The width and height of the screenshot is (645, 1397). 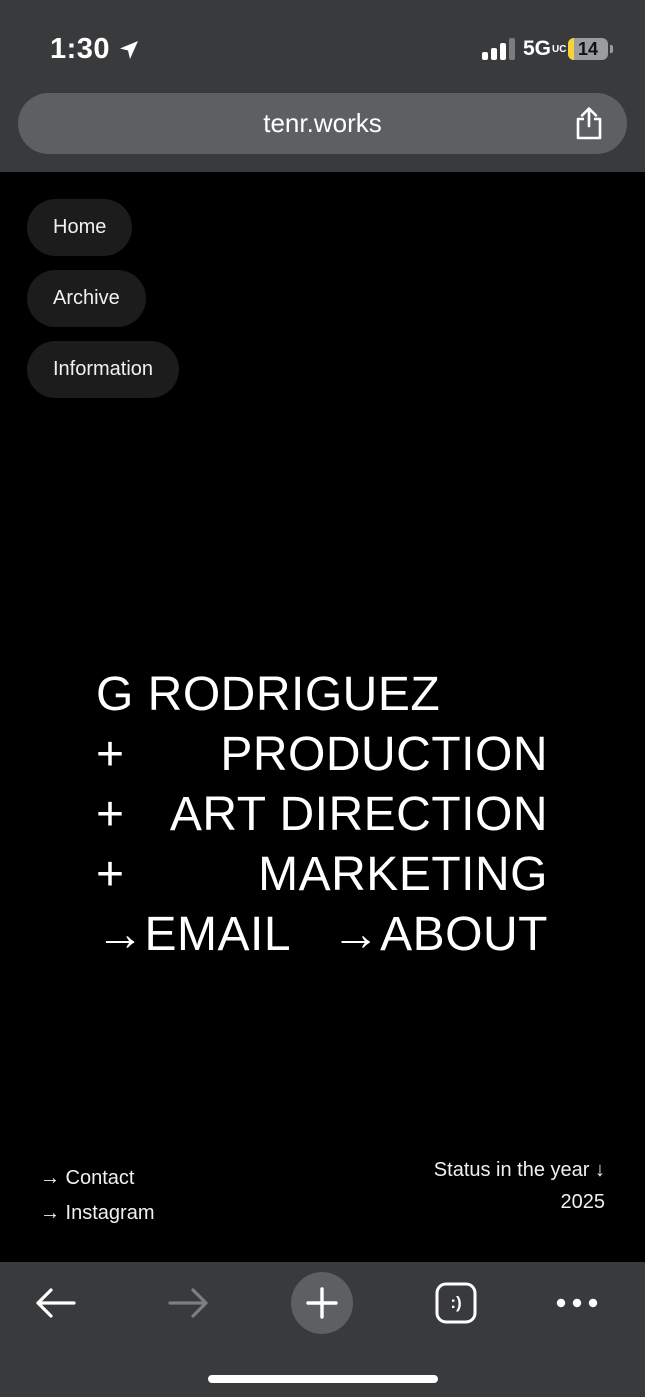 I want to click on status-time: 1:30, so click(x=95, y=49).